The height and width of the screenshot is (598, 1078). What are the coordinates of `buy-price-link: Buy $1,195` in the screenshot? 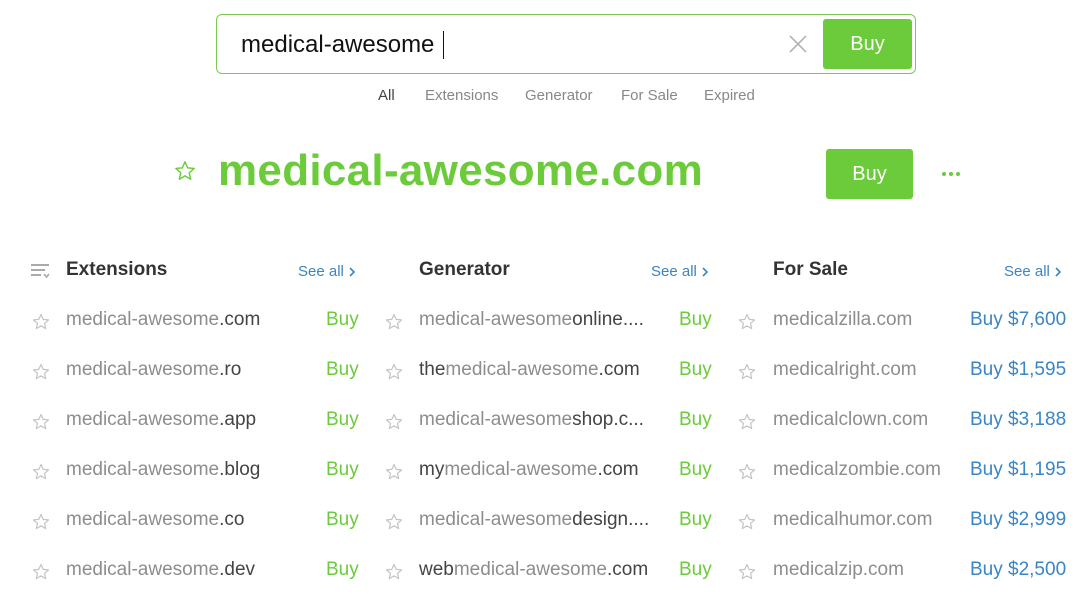 It's located at (1018, 470).